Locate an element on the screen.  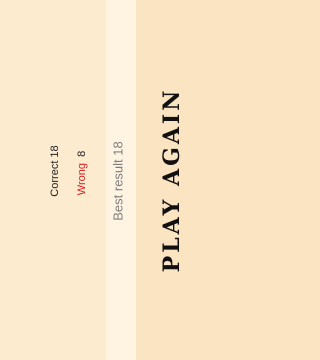
wrong-value: 8 is located at coordinates (82, 153).